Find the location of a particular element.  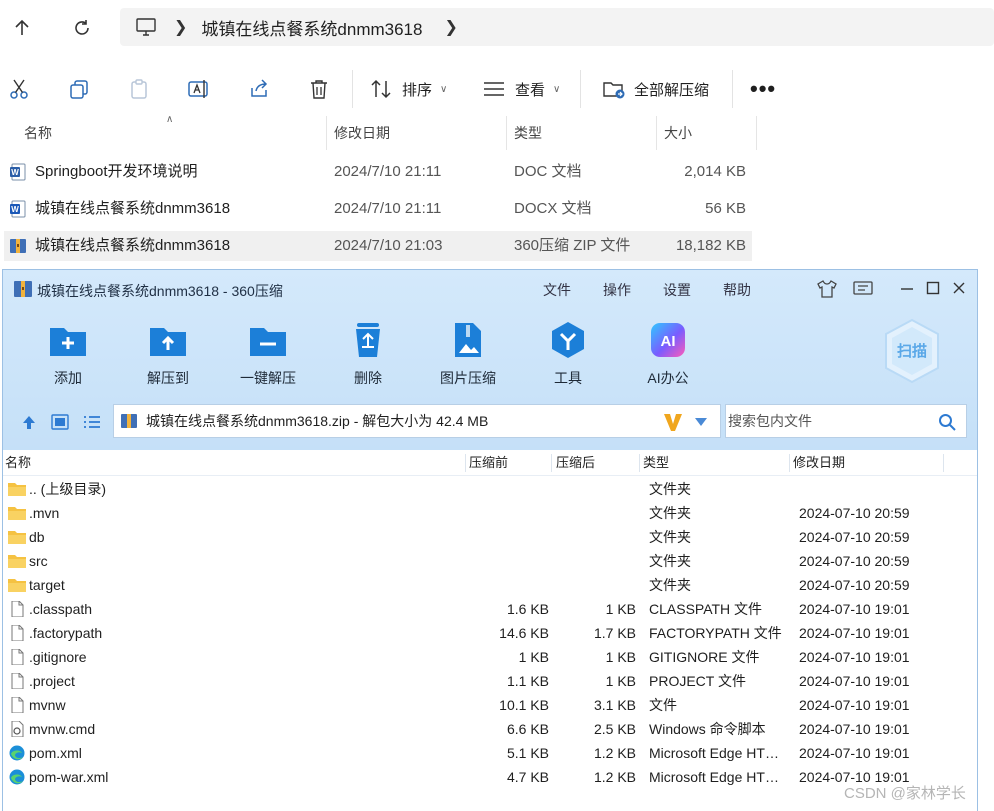

refresh-button is located at coordinates (82, 28).